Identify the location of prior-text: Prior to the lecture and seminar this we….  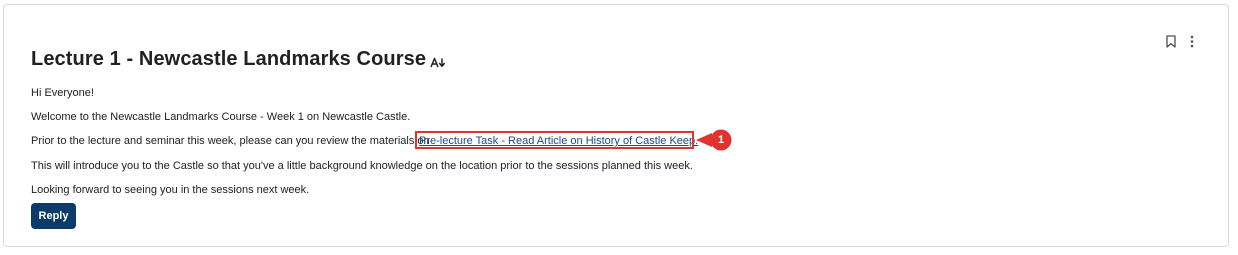
(230, 141).